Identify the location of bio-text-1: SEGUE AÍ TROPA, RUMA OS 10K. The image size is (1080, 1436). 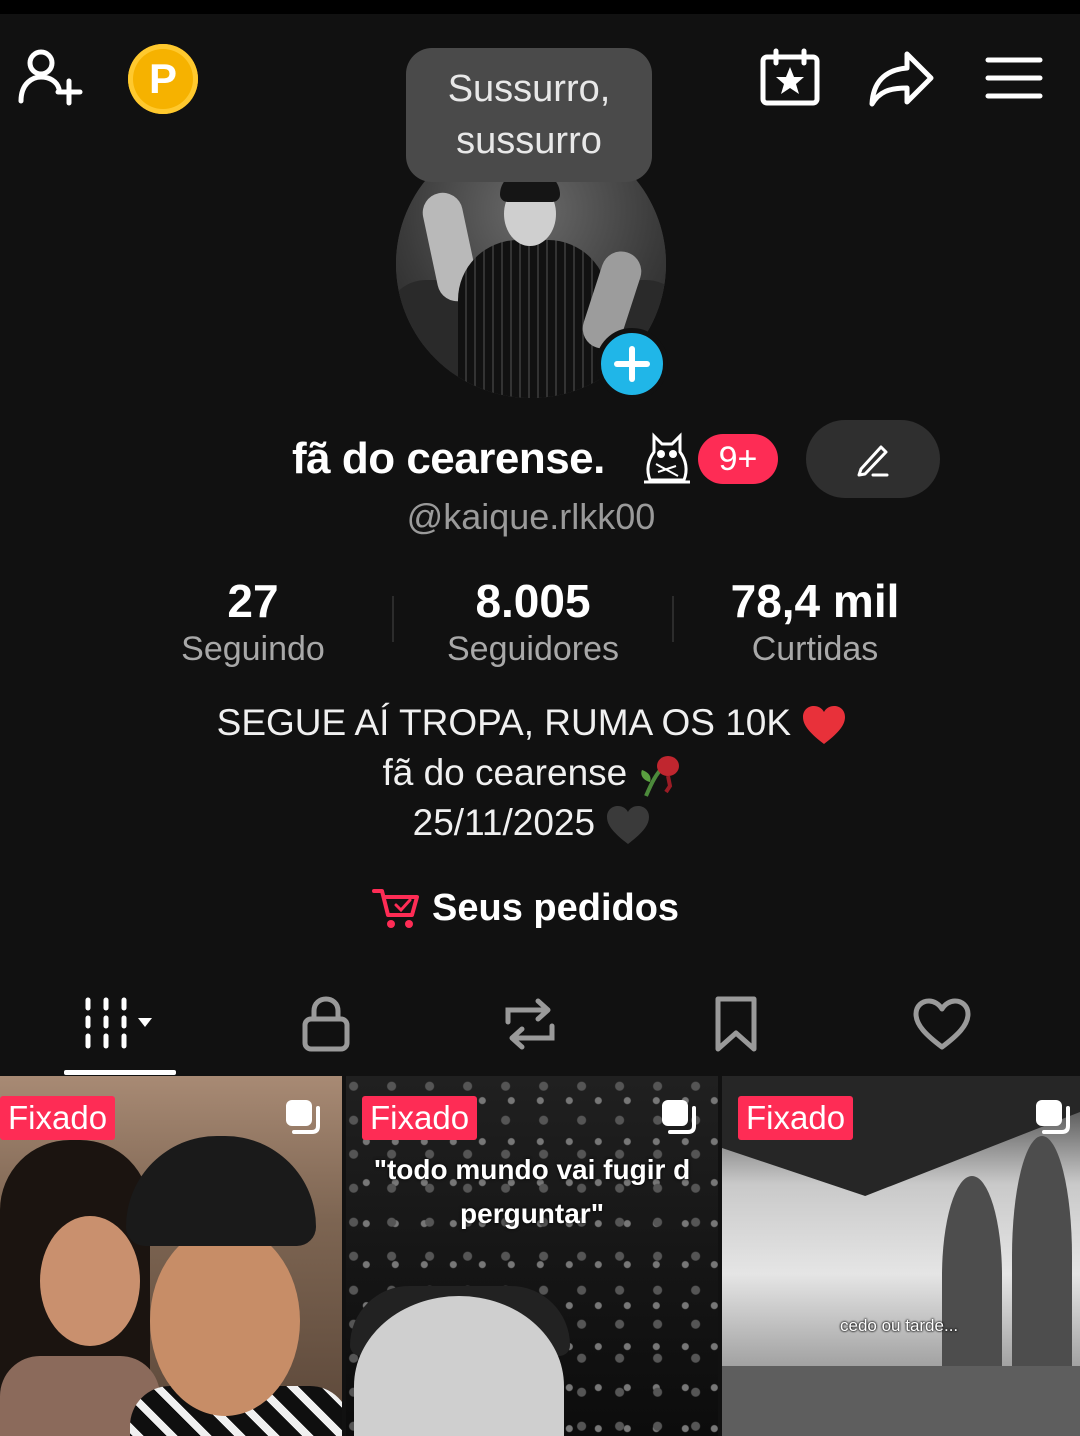
(504, 722).